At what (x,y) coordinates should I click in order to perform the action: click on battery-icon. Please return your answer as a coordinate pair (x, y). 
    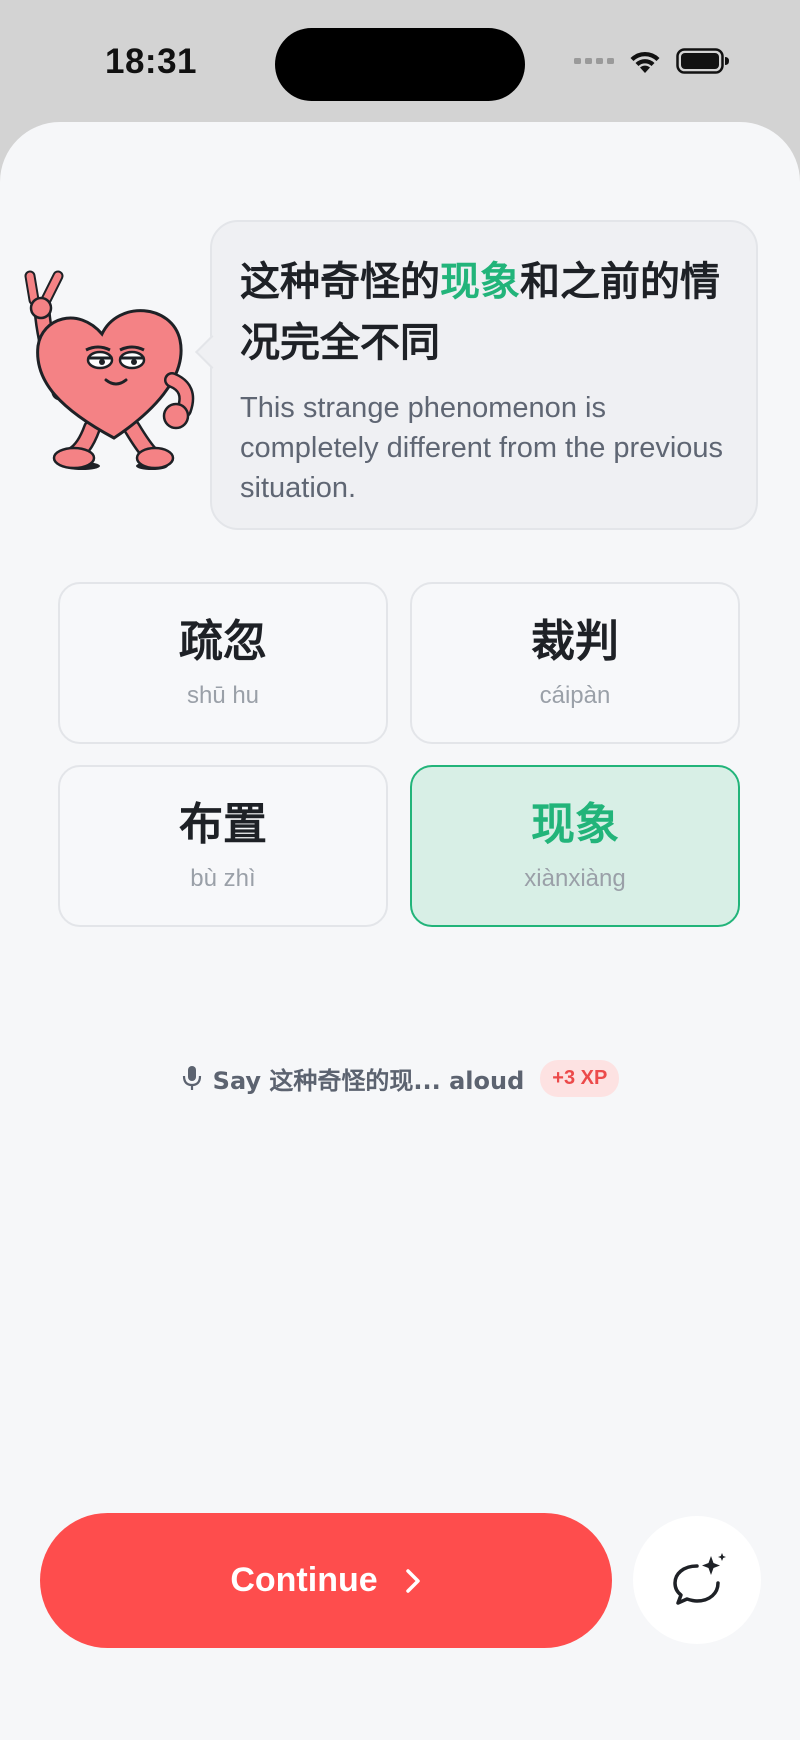
    Looking at the image, I should click on (702, 61).